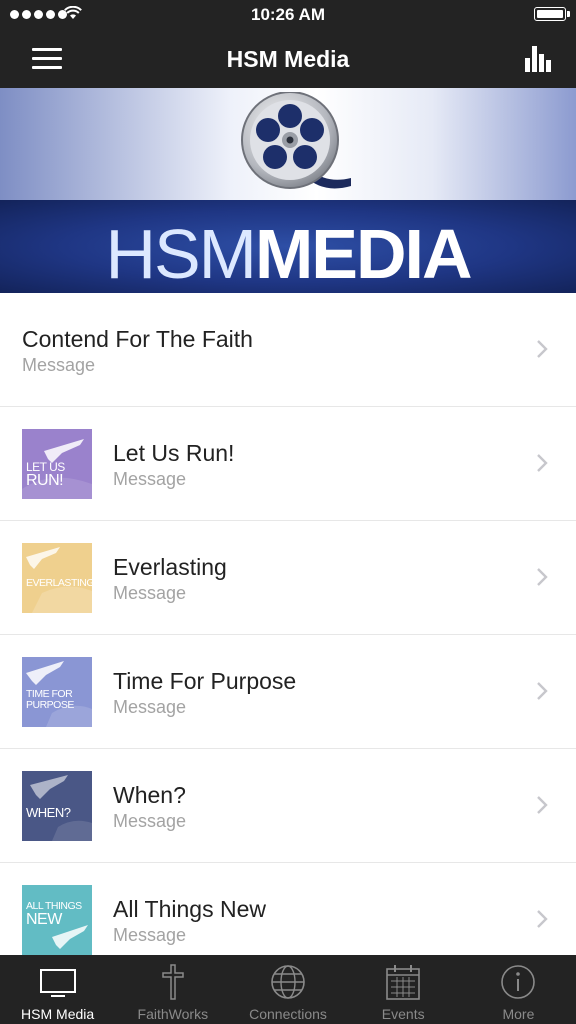 The width and height of the screenshot is (576, 1024). What do you see at coordinates (170, 567) in the screenshot?
I see `item-title: Everlasting` at bounding box center [170, 567].